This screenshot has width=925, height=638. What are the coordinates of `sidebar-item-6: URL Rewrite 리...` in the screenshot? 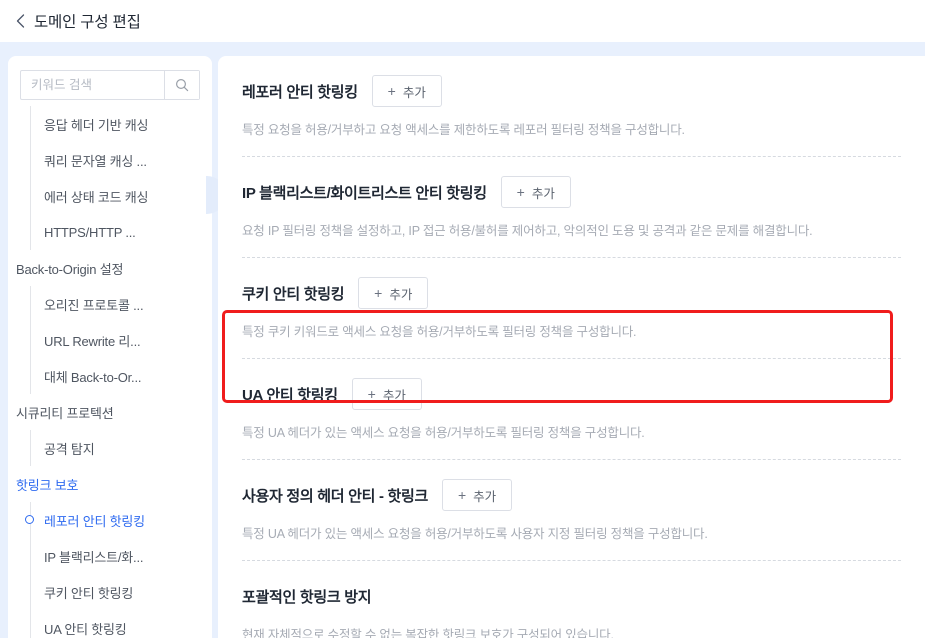 It's located at (110, 340).